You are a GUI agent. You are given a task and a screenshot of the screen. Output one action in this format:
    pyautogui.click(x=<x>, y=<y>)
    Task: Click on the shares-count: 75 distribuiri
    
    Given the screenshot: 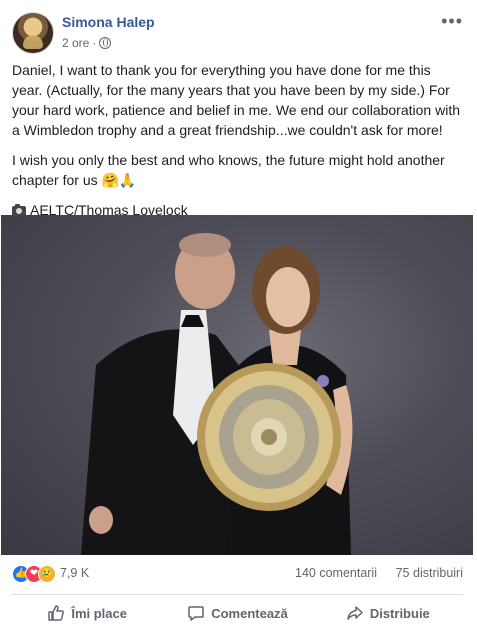 What is the action you would take?
    pyautogui.click(x=429, y=573)
    